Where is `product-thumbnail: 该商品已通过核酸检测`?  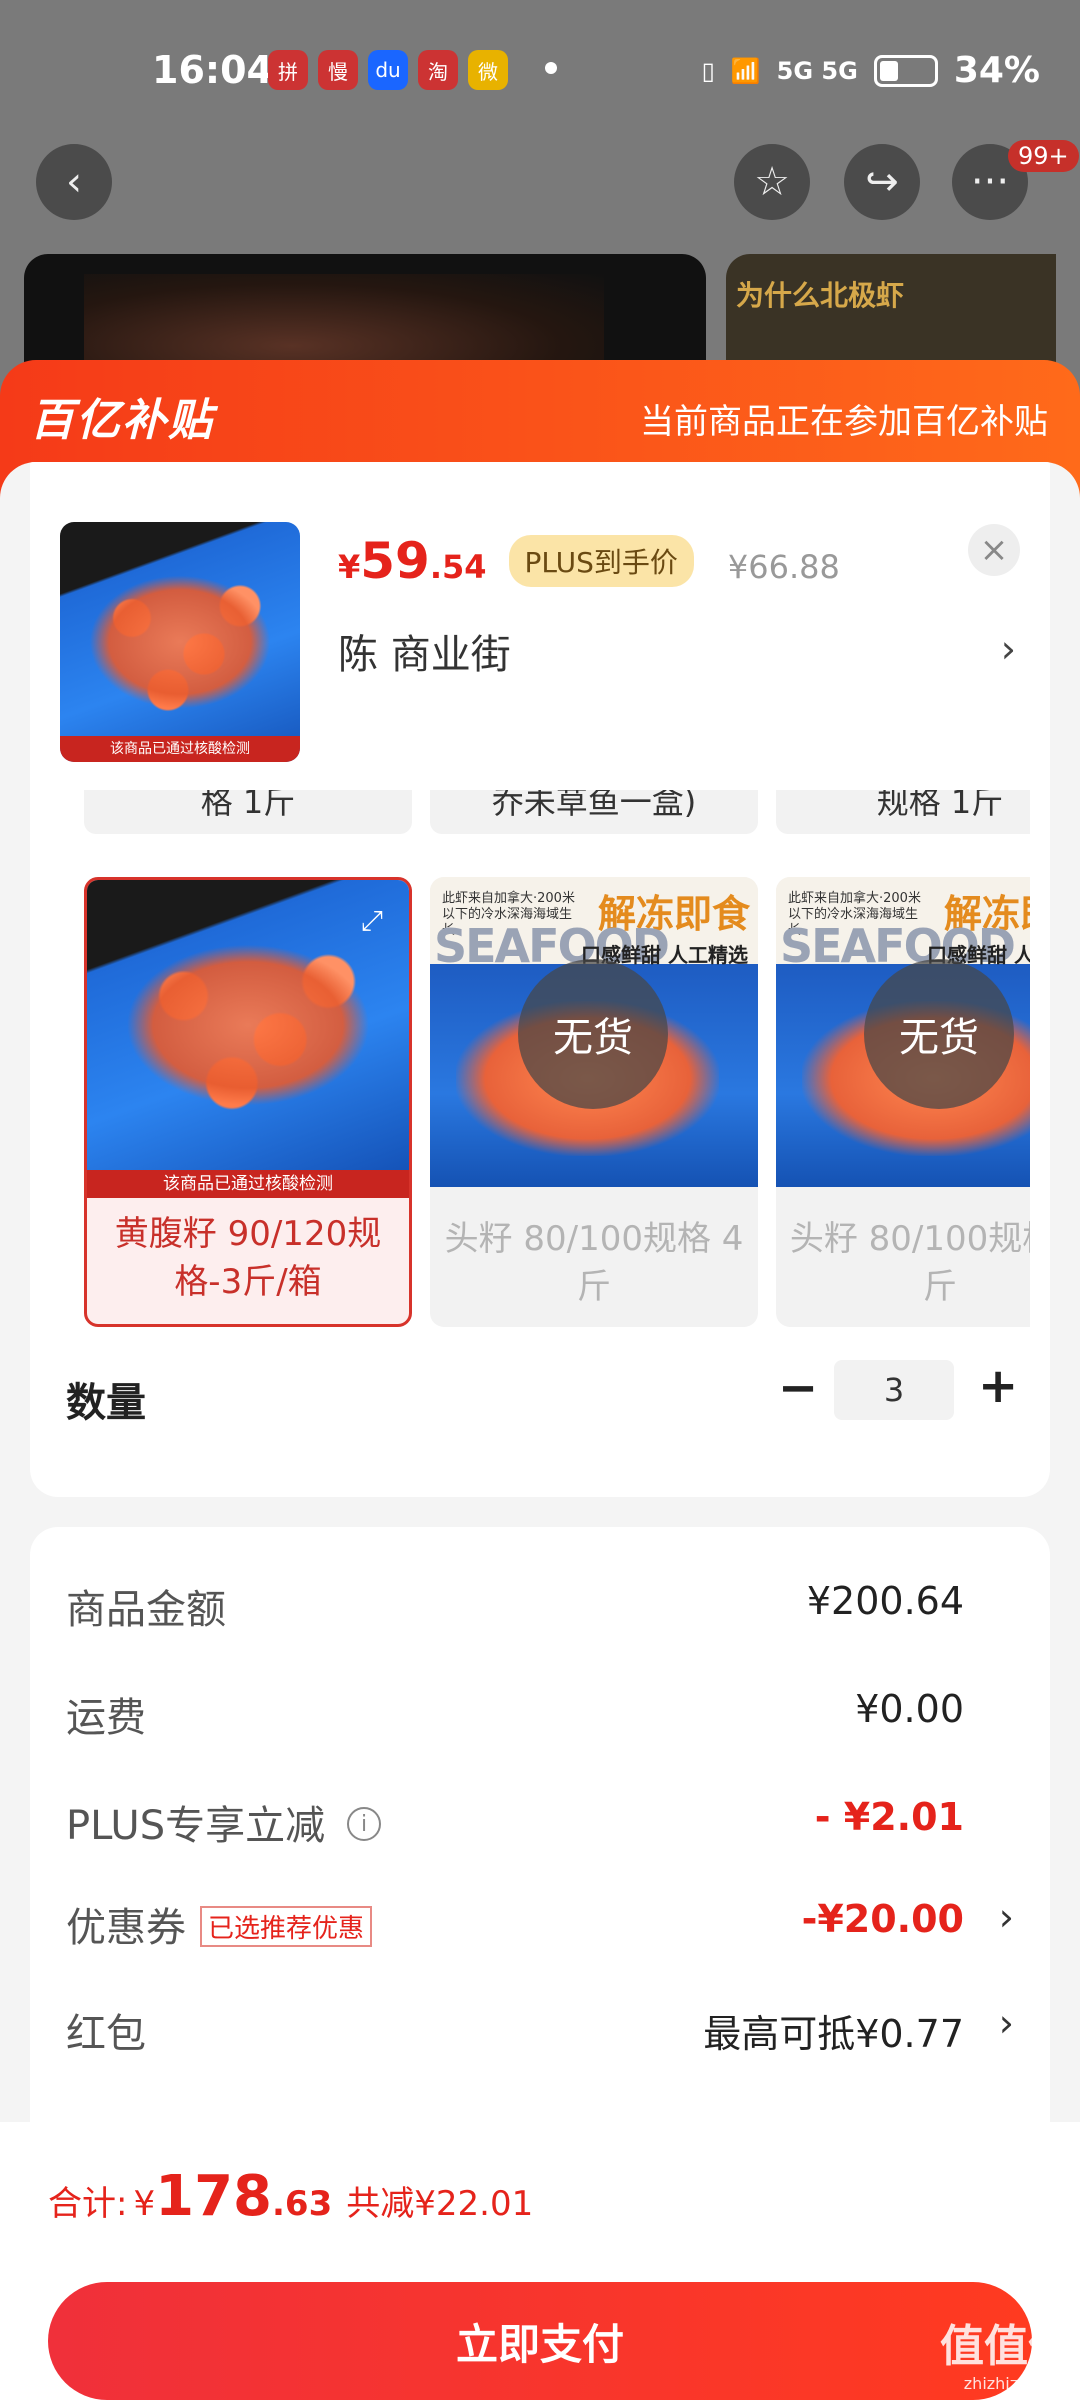
product-thumbnail: 该商品已通过核酸检测 is located at coordinates (180, 642).